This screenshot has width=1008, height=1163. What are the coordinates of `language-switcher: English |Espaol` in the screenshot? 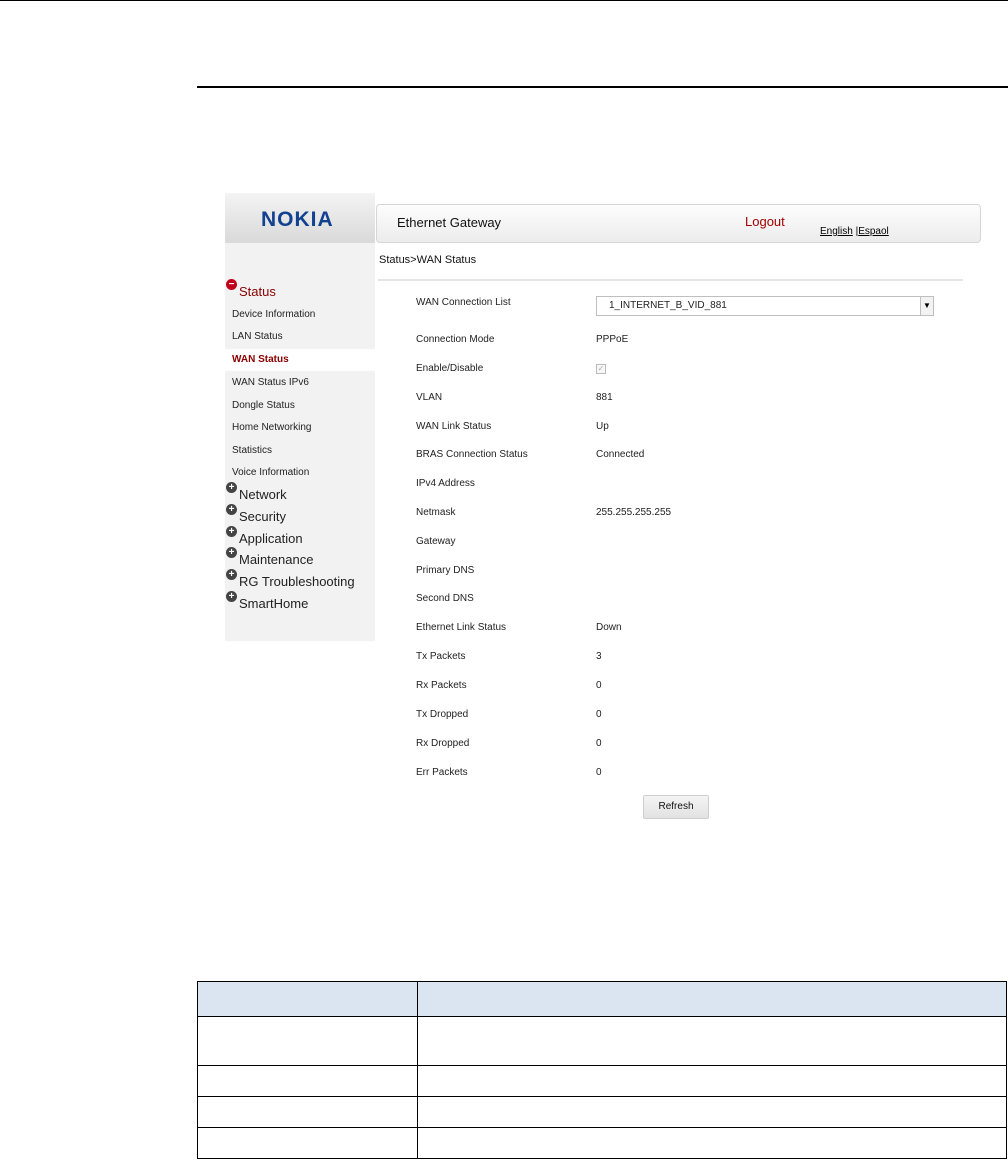 It's located at (854, 231).